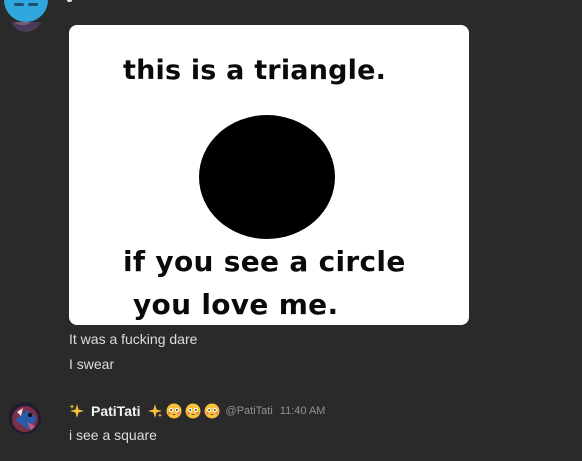 The width and height of the screenshot is (582, 461). I want to click on username-label: PatiTati, so click(116, 411).